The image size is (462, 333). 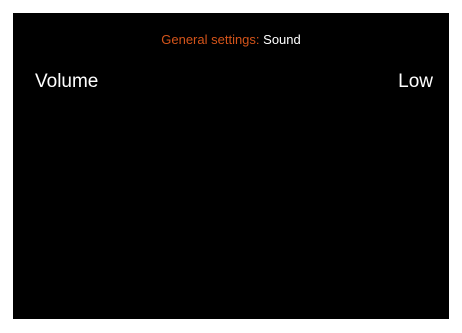 I want to click on volume-label: Volume, so click(x=67, y=81).